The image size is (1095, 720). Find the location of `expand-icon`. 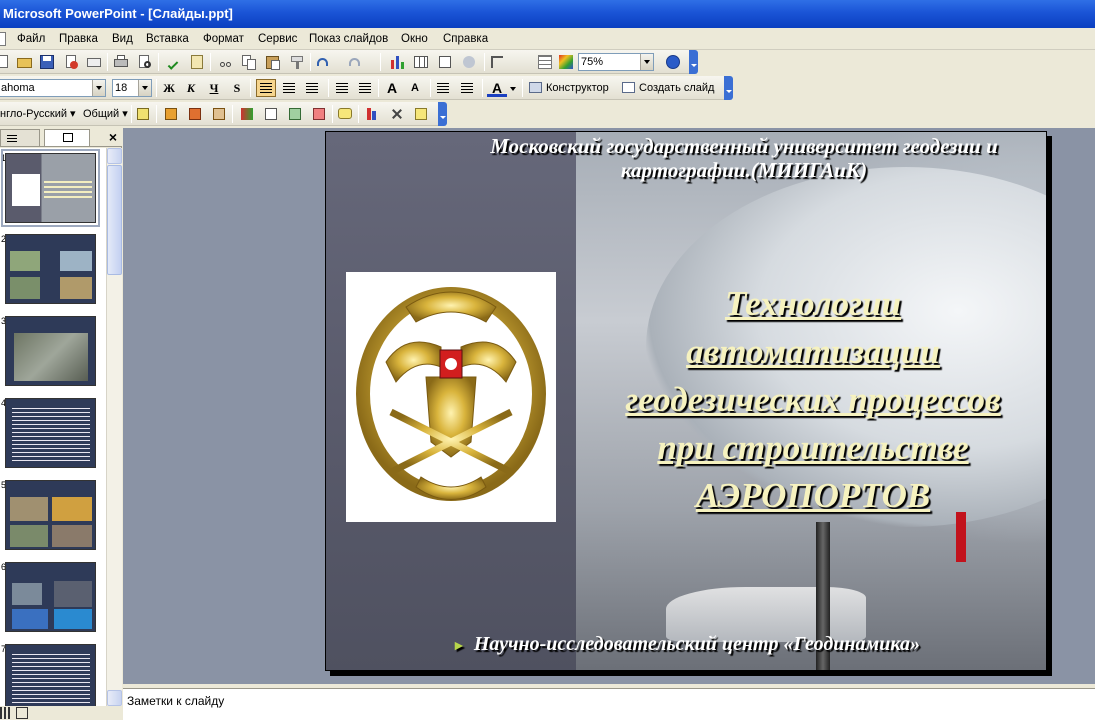

expand-icon is located at coordinates (497, 62).